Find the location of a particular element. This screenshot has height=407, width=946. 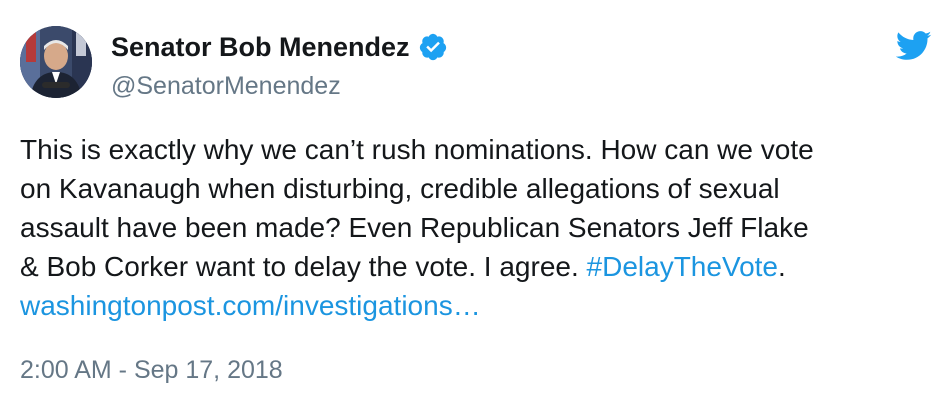

tweet-text-fragment: . is located at coordinates (782, 266).